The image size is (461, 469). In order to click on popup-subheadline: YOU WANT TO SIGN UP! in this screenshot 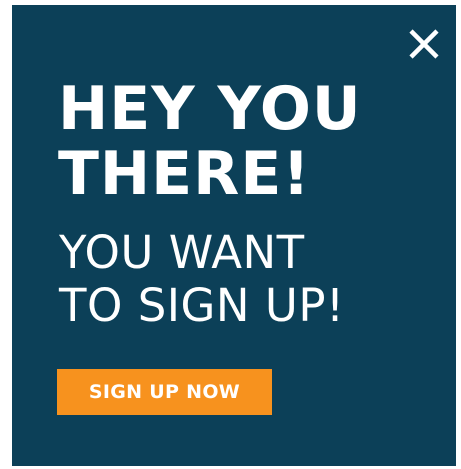, I will do `click(202, 279)`.